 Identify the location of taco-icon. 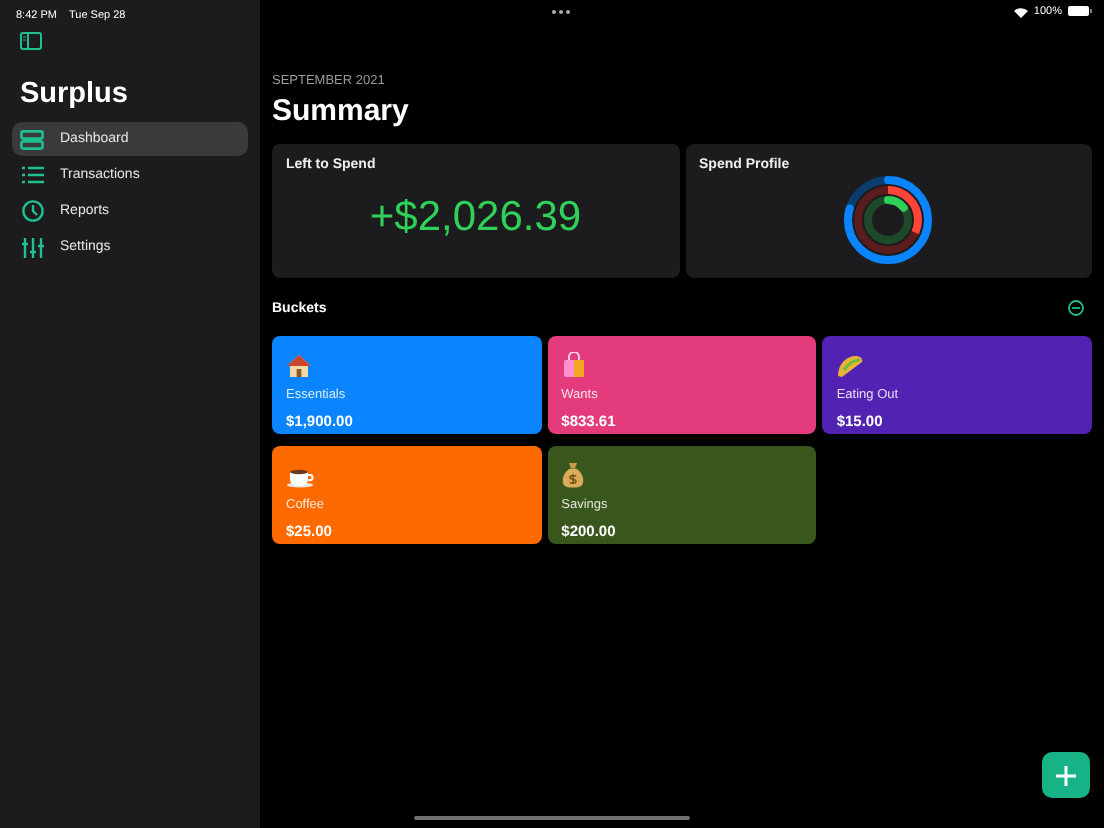
(850, 366).